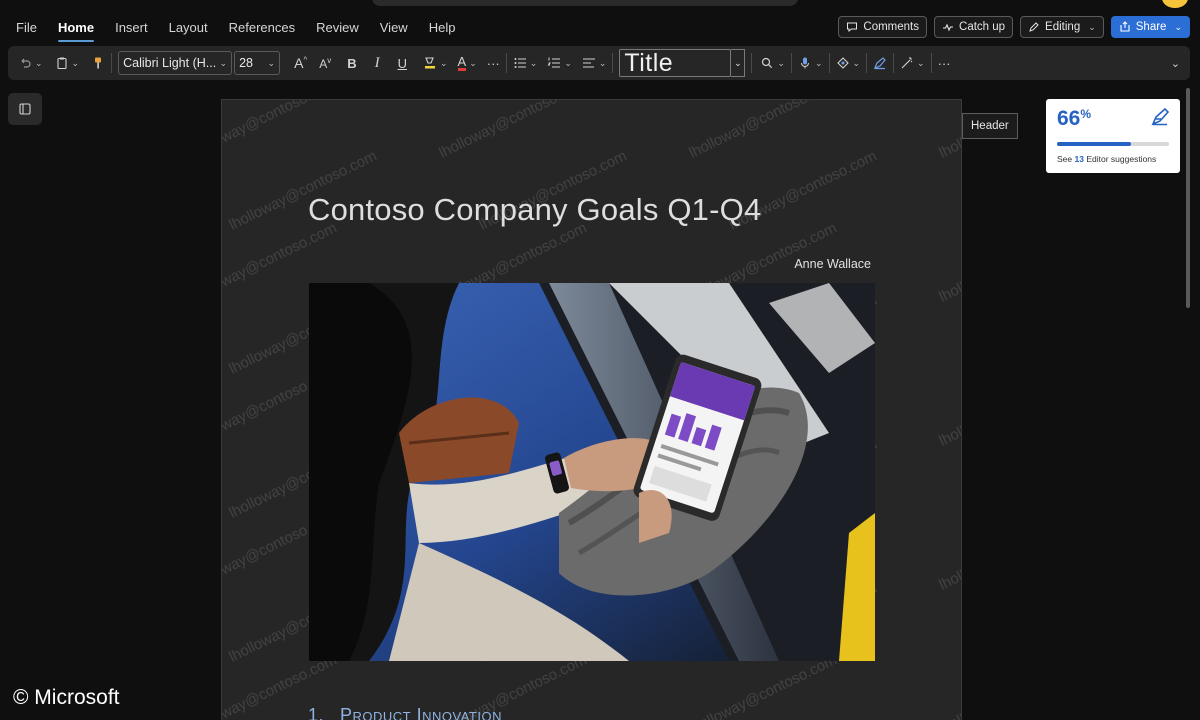  Describe the element at coordinates (26, 28) in the screenshot. I see `menu-file: File` at that location.